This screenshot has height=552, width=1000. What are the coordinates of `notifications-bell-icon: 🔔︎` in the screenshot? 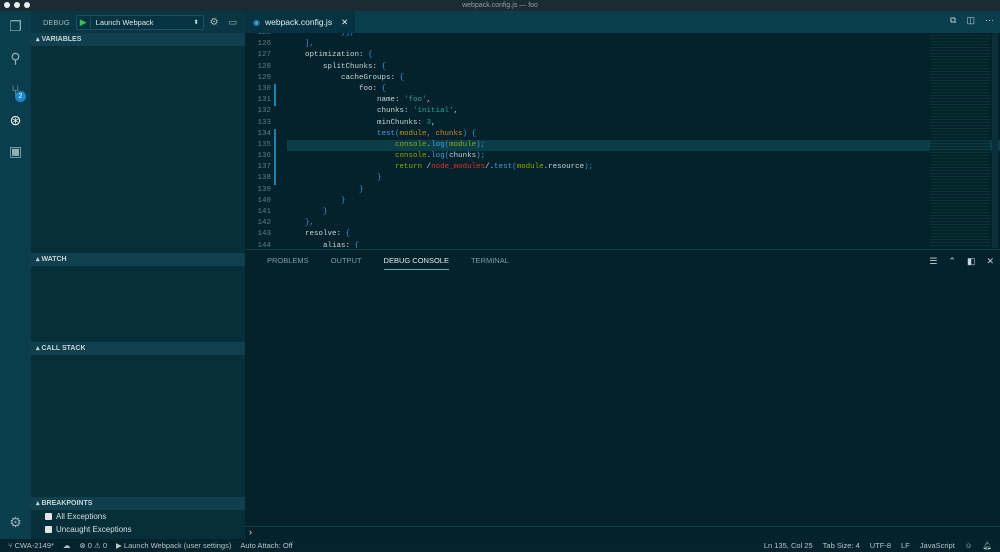 It's located at (987, 545).